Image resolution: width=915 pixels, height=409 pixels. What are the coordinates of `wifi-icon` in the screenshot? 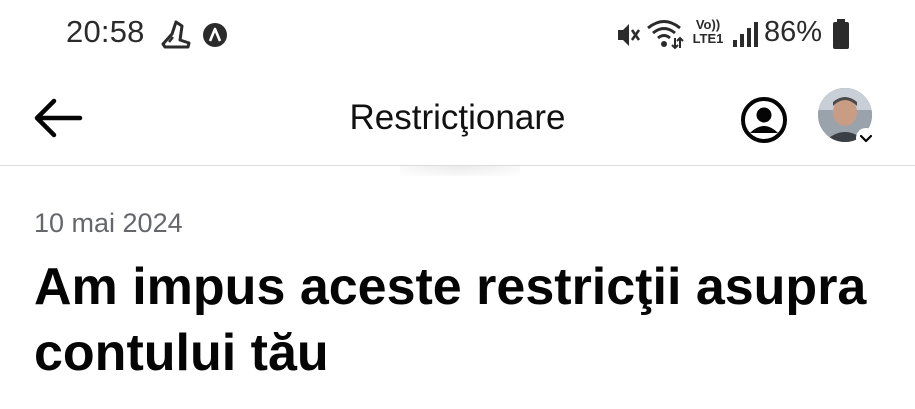 It's located at (665, 35).